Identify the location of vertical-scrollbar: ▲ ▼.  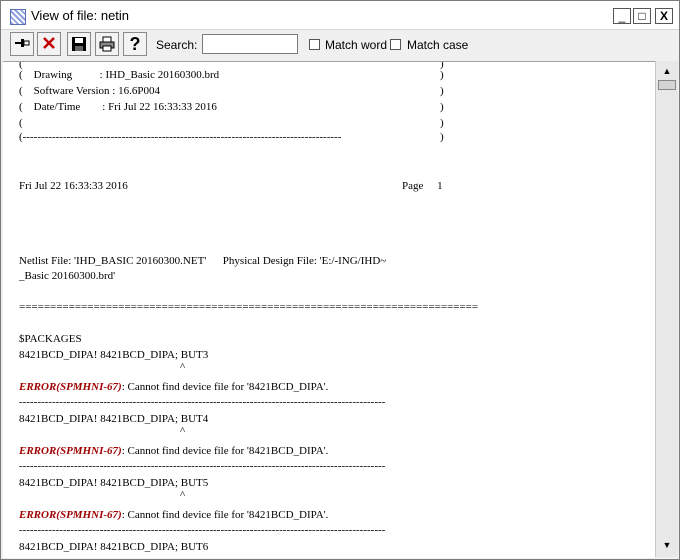
(666, 309).